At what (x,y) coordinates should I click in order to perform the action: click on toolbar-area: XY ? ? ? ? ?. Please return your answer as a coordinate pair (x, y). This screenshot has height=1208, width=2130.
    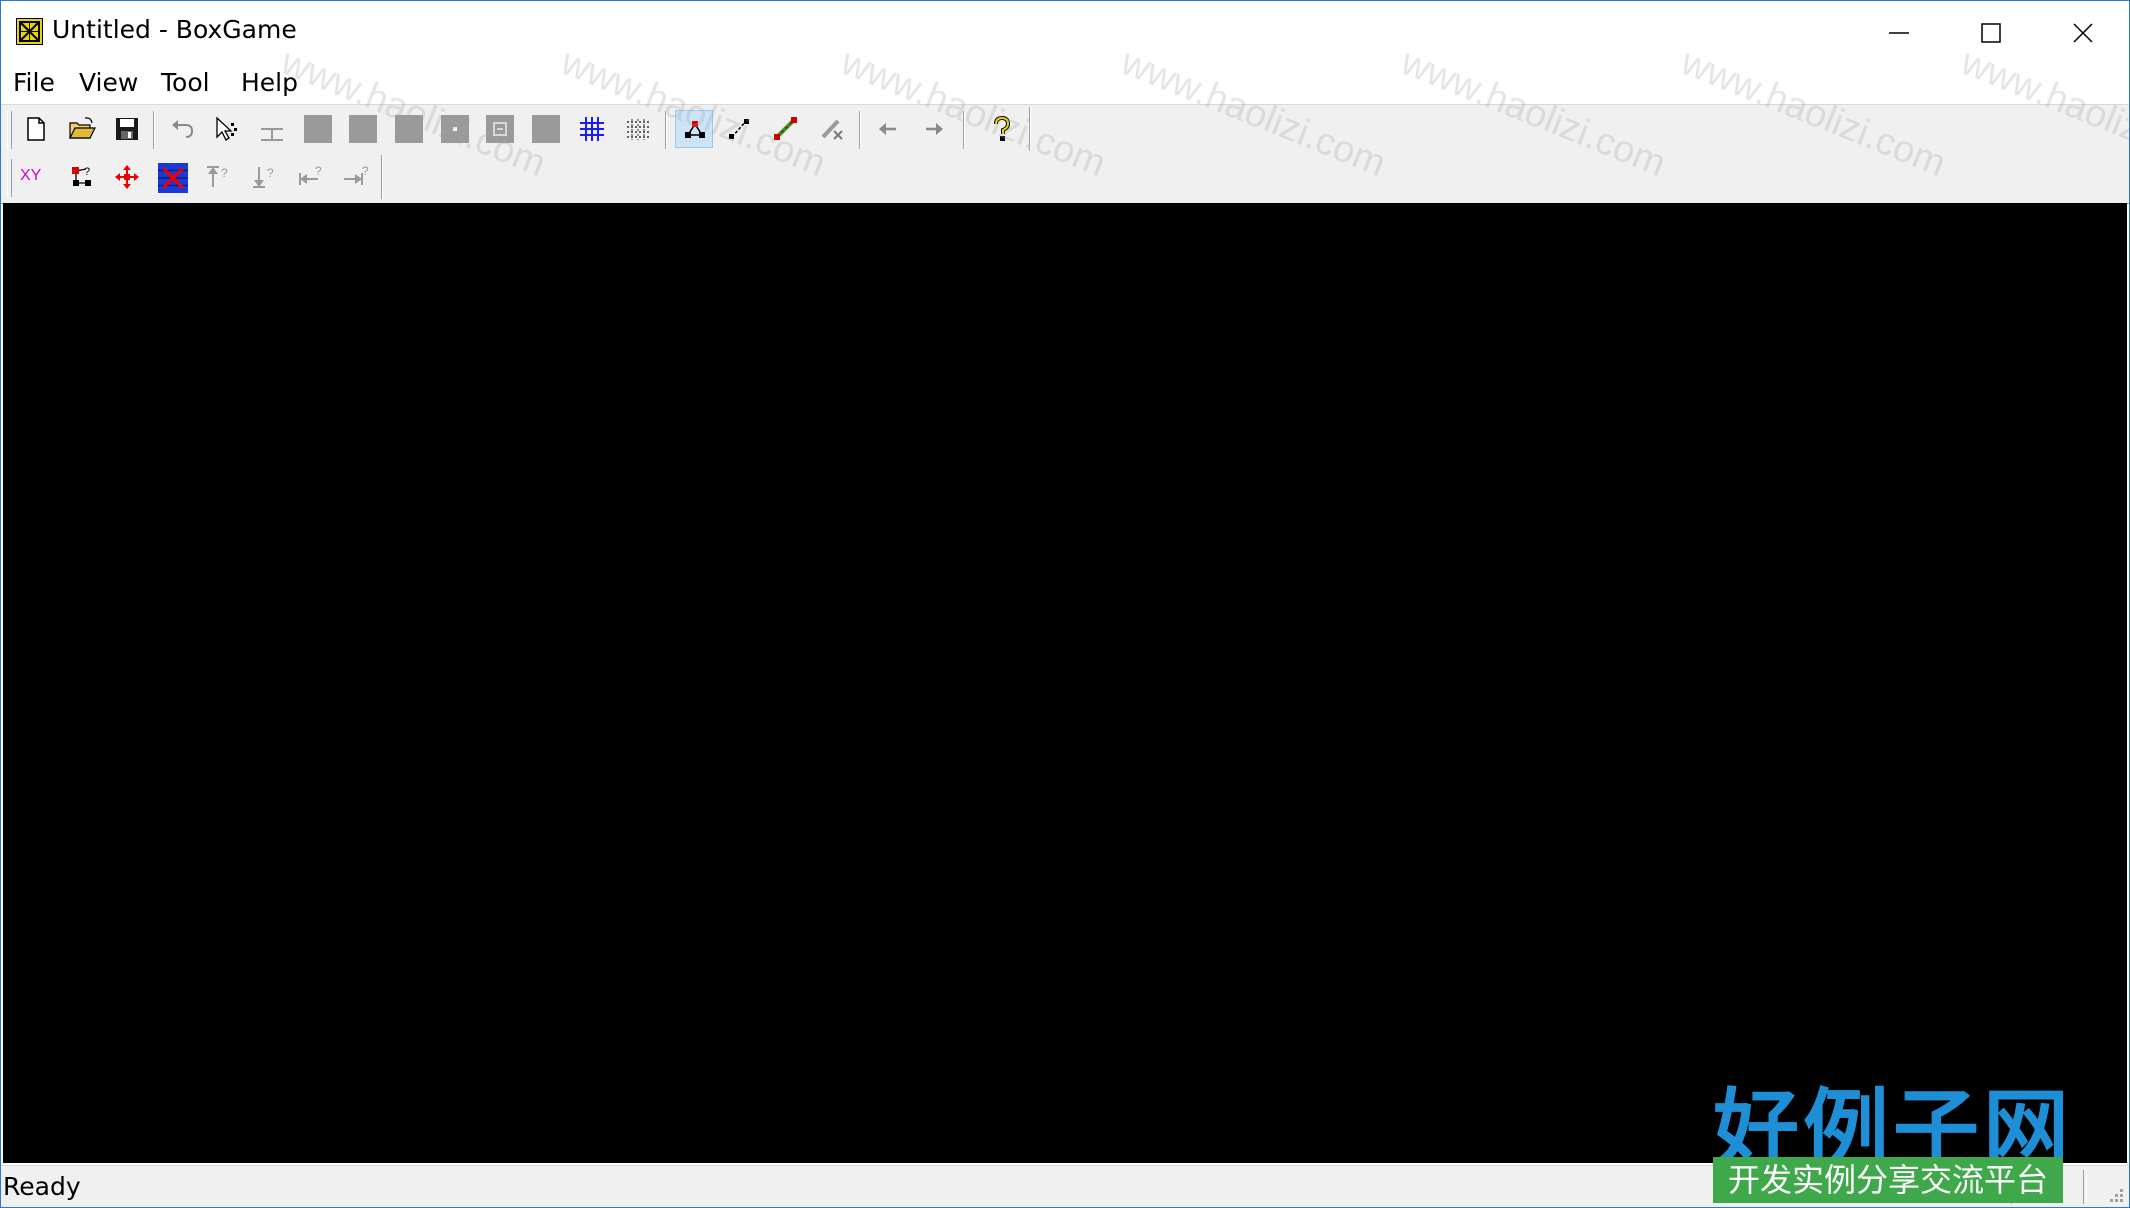
    Looking at the image, I should click on (1065, 154).